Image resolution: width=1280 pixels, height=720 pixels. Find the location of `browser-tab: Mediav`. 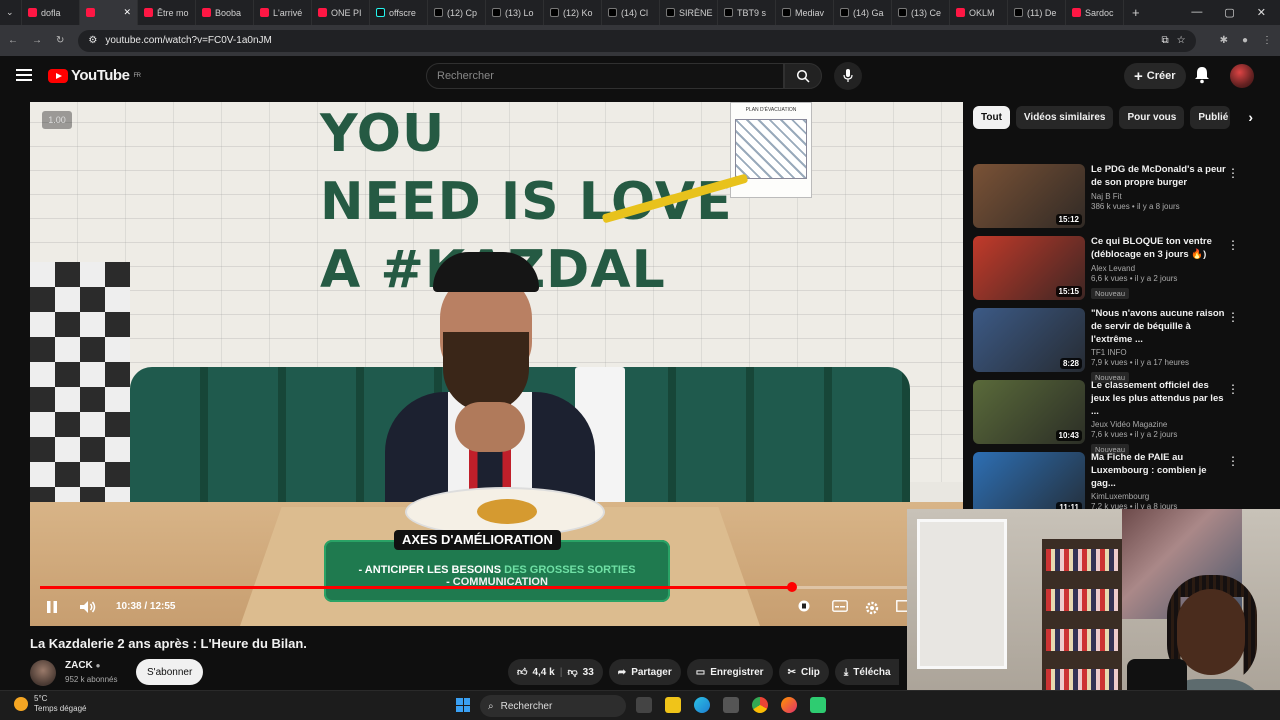

browser-tab: Mediav is located at coordinates (805, 12).